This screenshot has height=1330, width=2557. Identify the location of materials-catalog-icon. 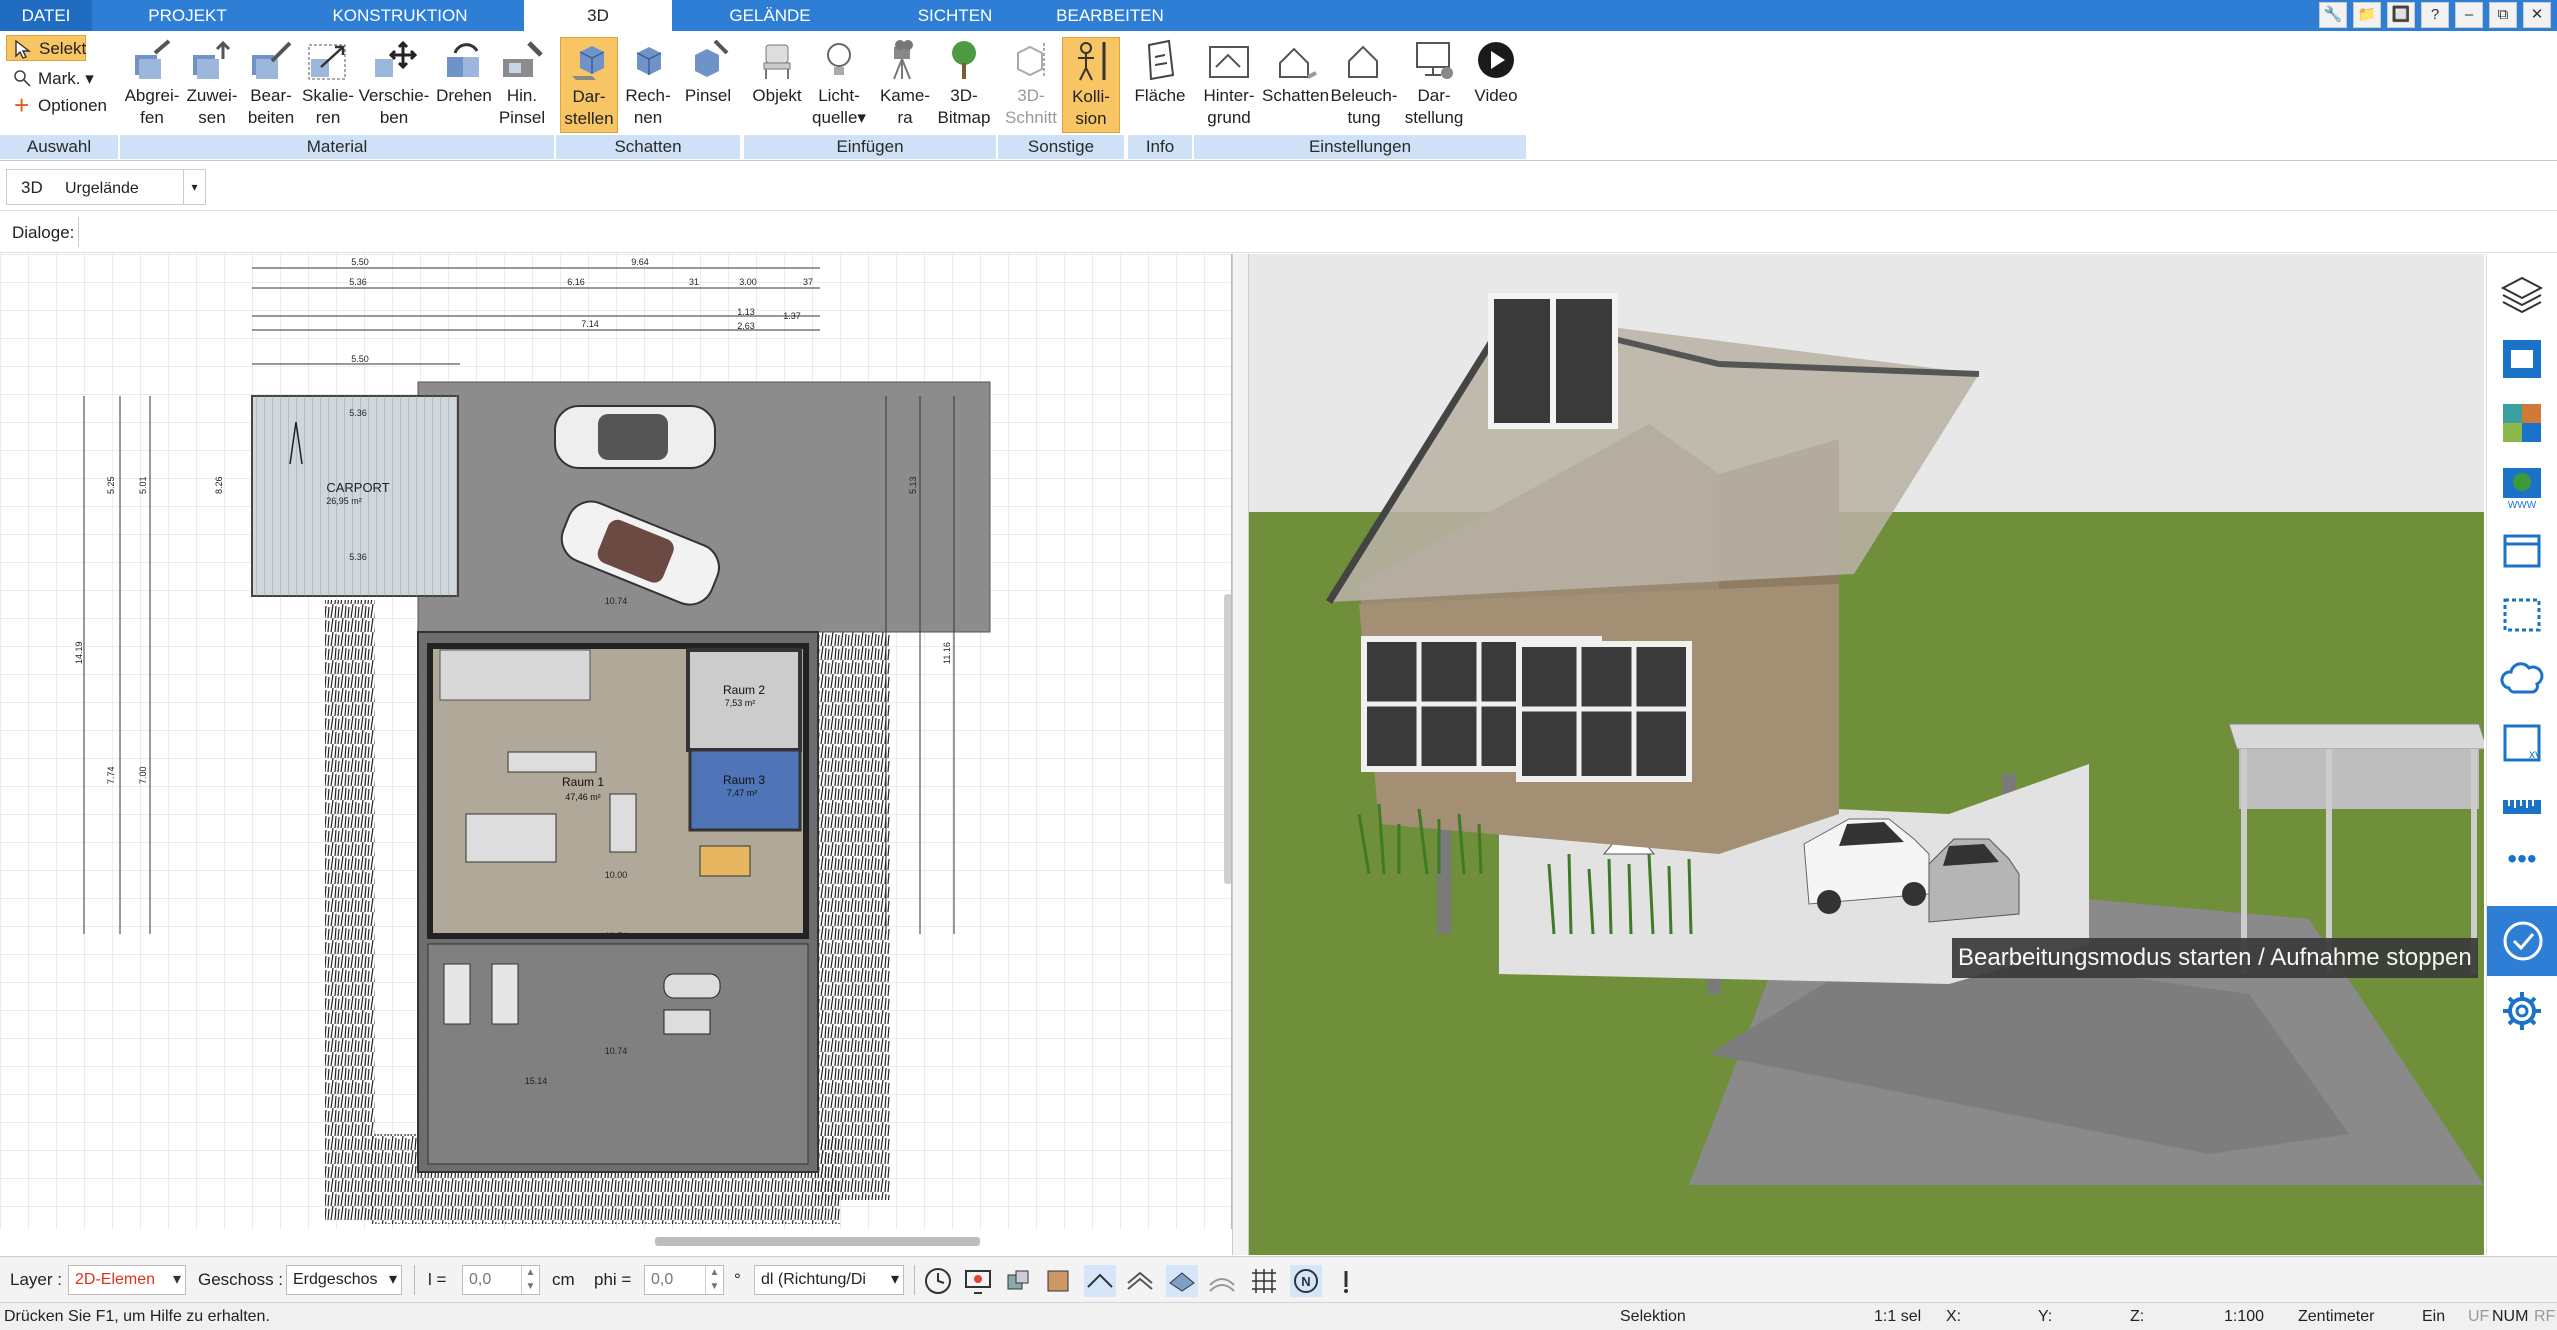
(2522, 423).